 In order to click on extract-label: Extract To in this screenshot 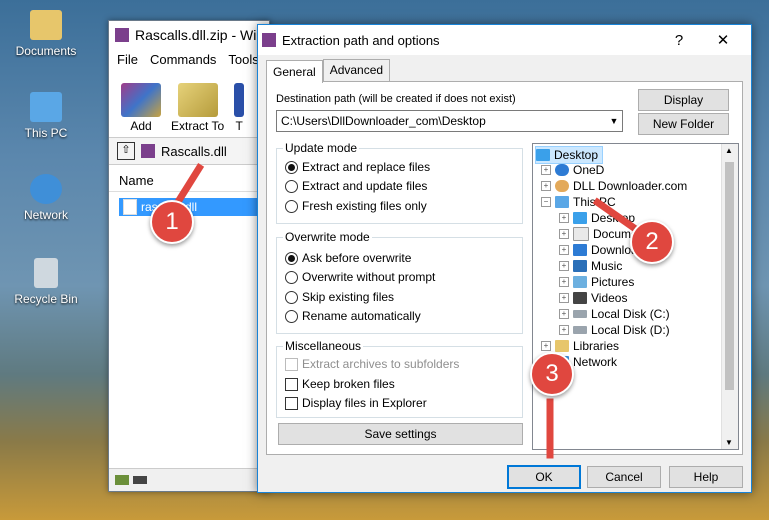, I will do `click(198, 126)`.